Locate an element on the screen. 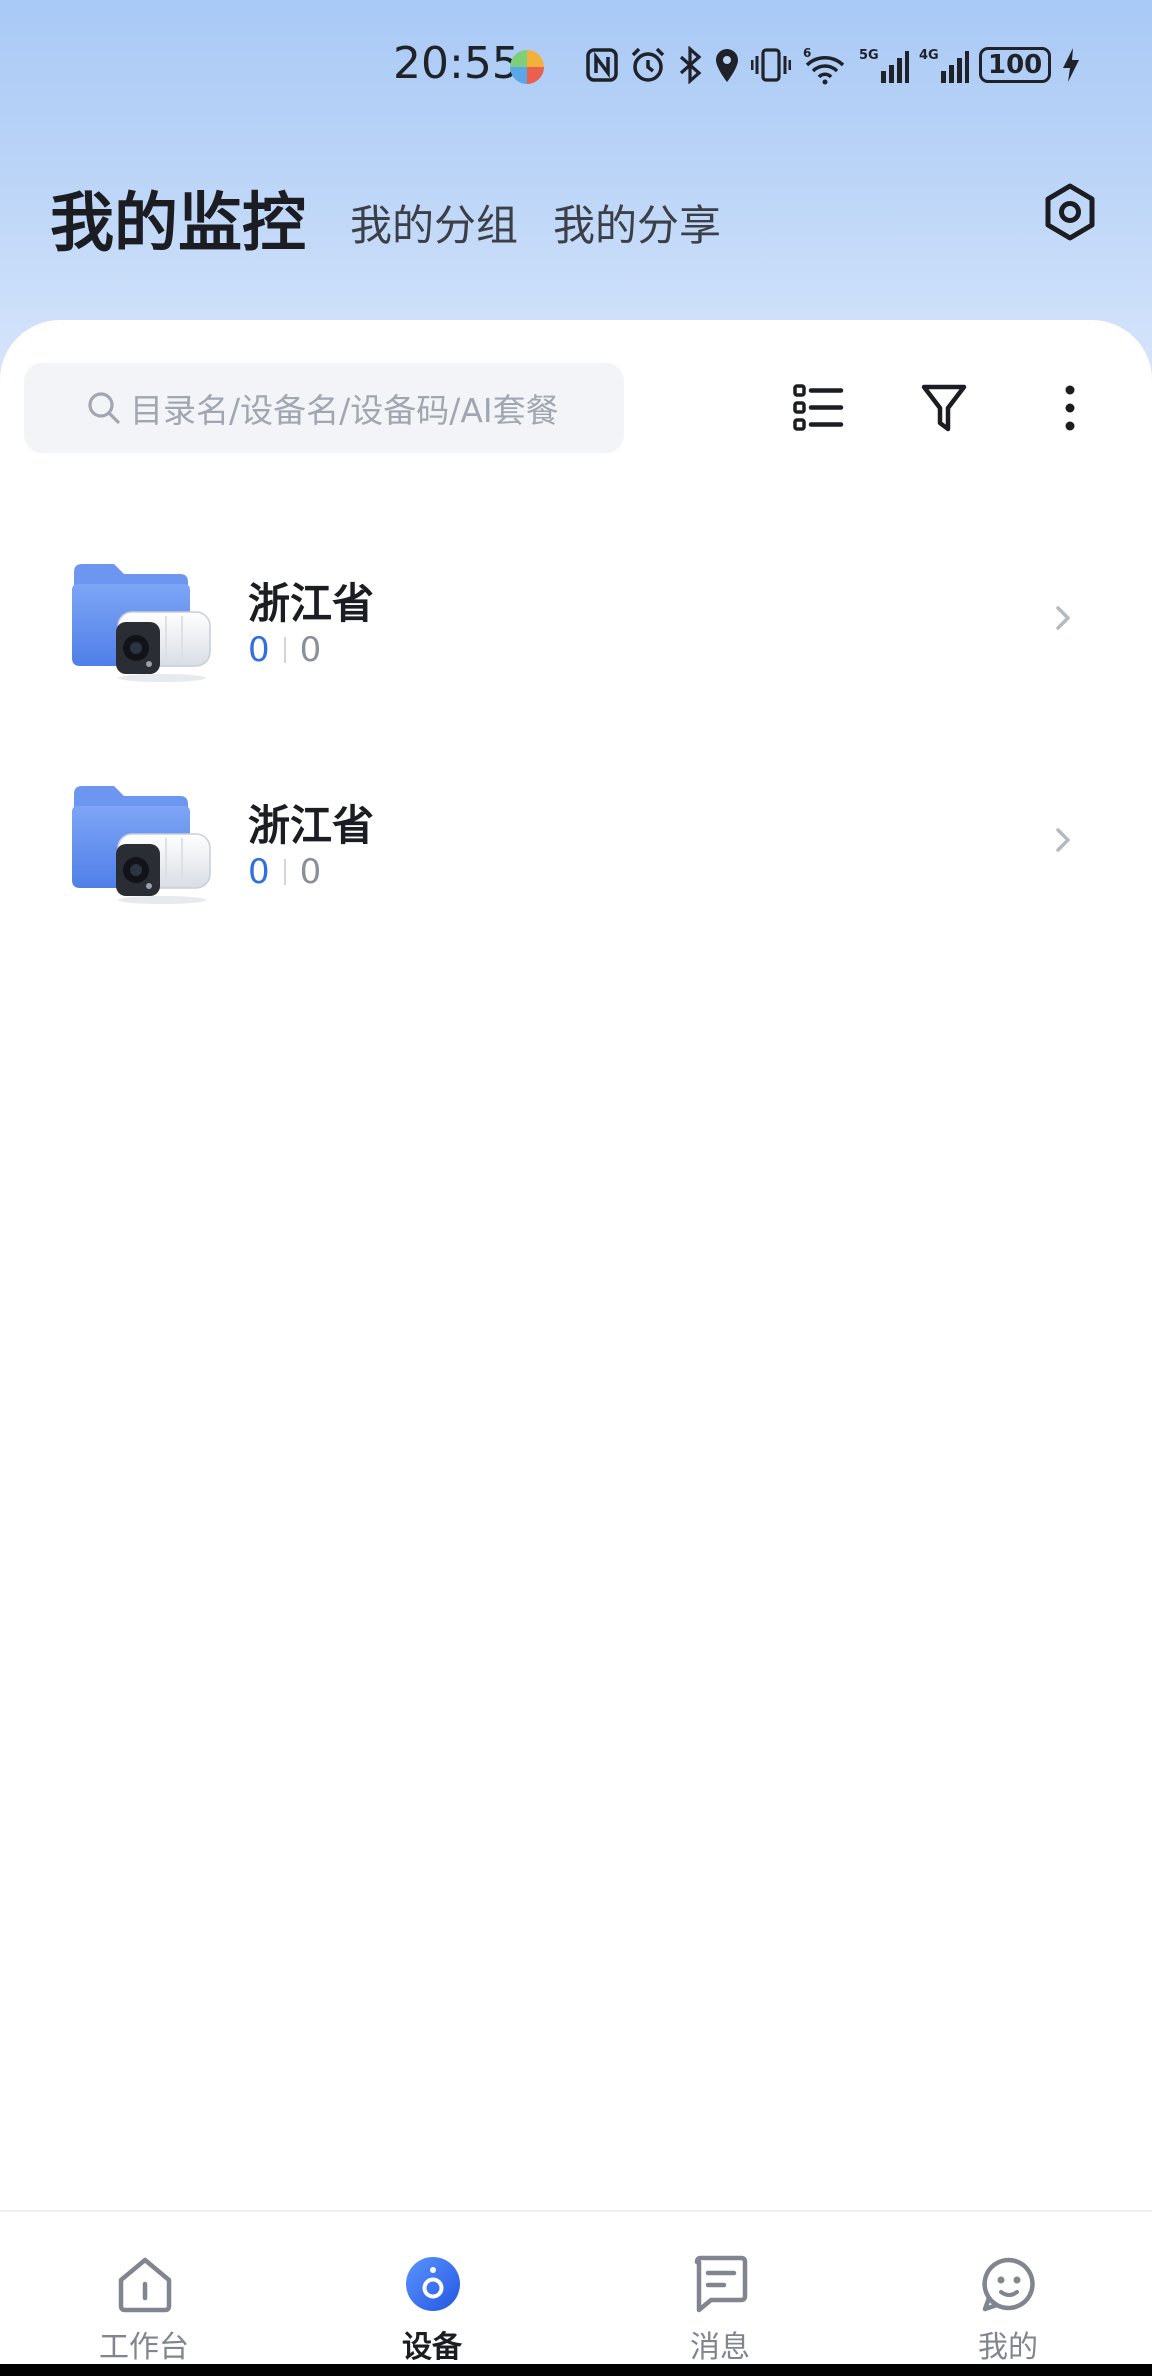 The height and width of the screenshot is (2376, 1152). page-title: 我的监控 is located at coordinates (178, 218).